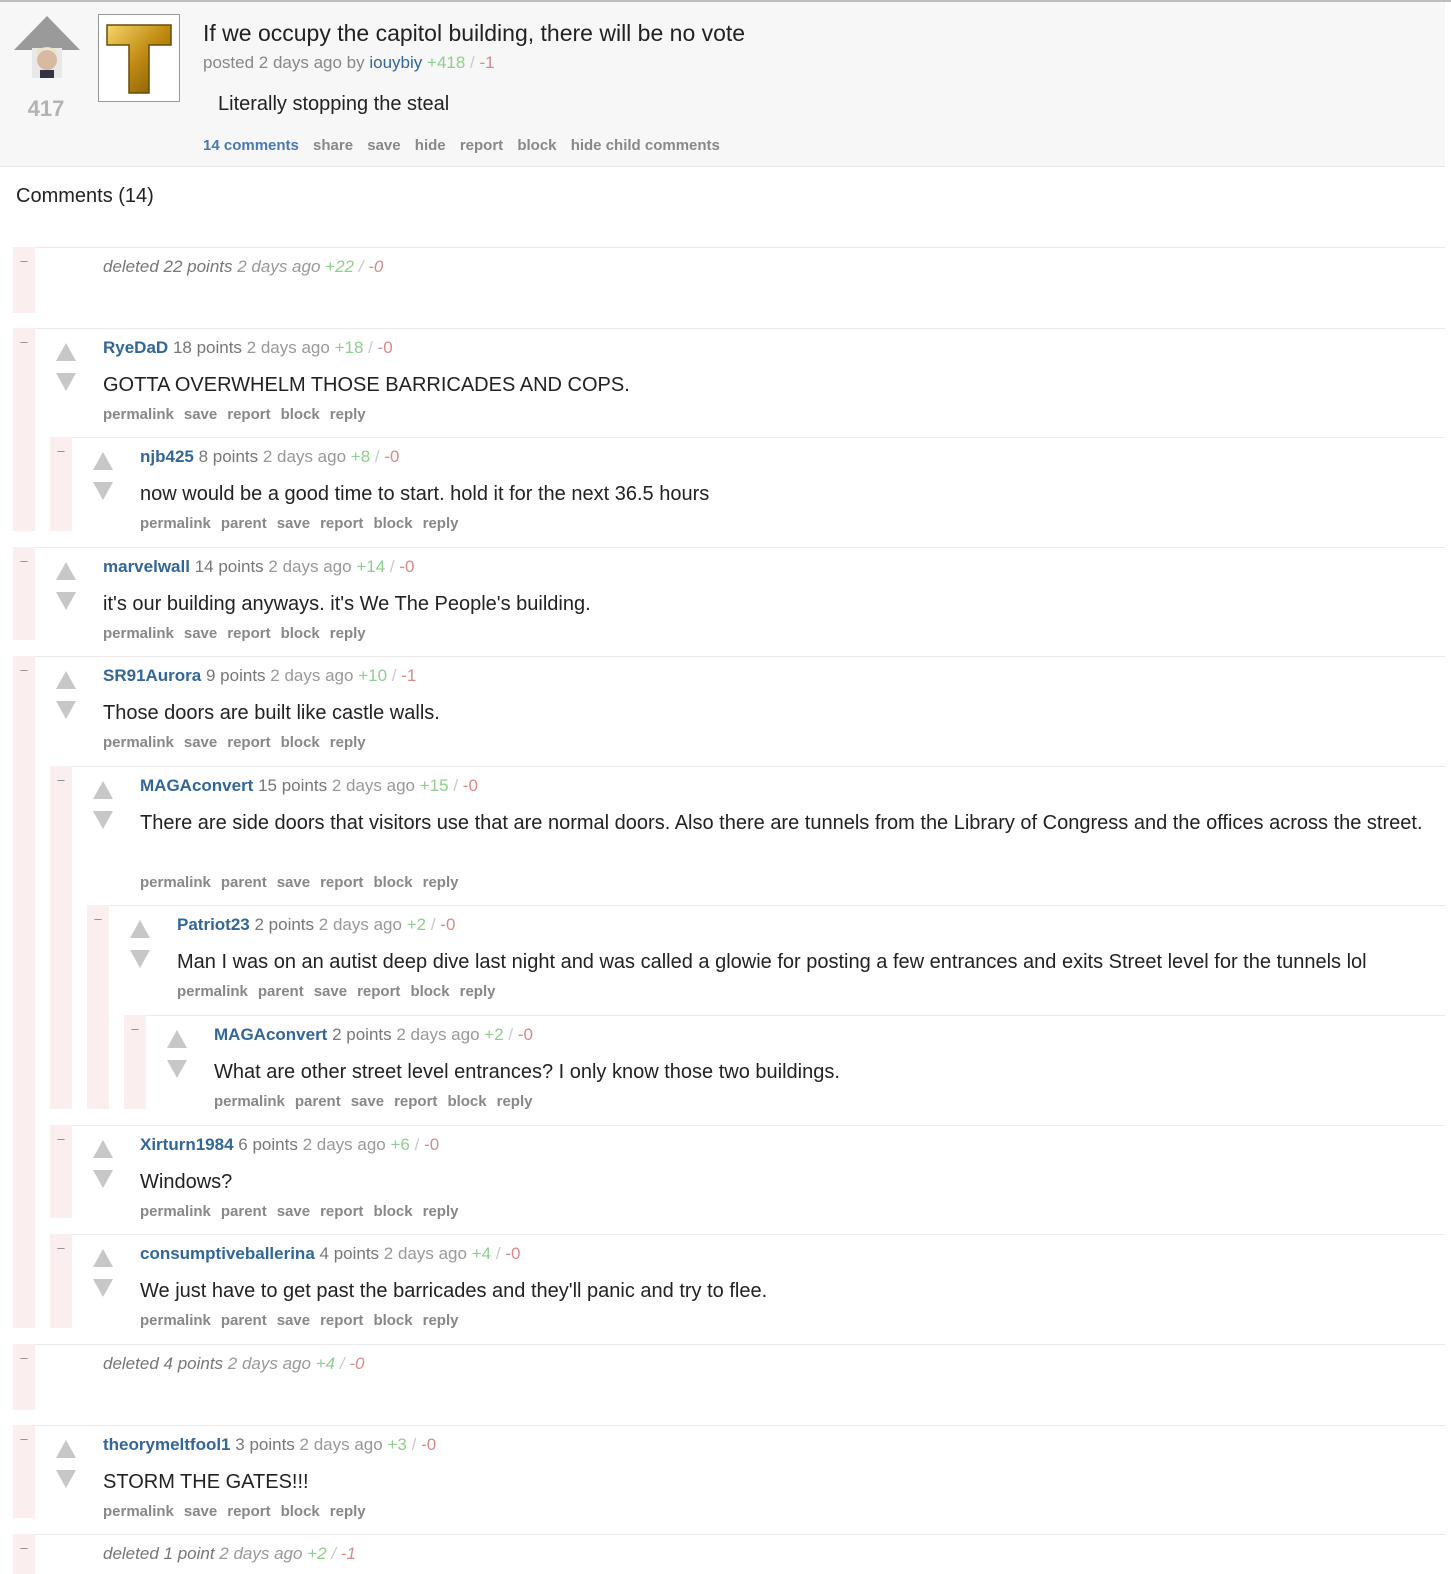 The height and width of the screenshot is (1574, 1451). Describe the element at coordinates (395, 62) in the screenshot. I see `post-author-link: iouybiy` at that location.